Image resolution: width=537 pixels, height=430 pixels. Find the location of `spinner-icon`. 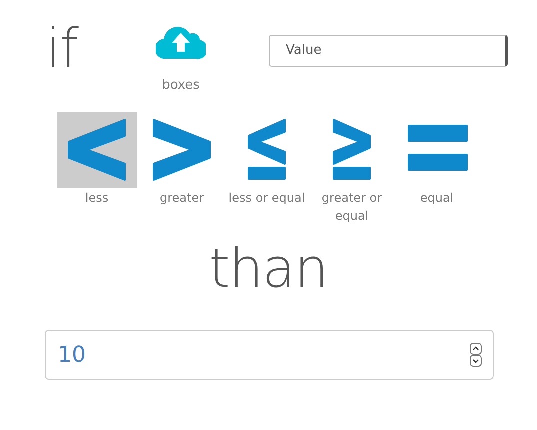

spinner-icon is located at coordinates (476, 355).